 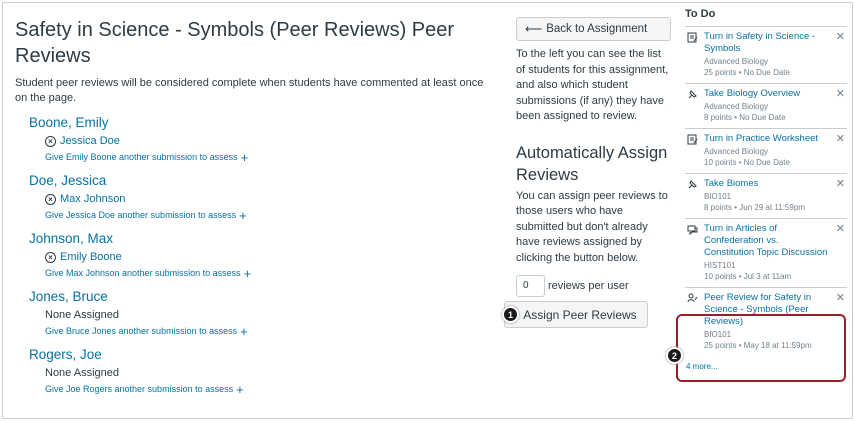 What do you see at coordinates (692, 300) in the screenshot?
I see `peer-review-icon` at bounding box center [692, 300].